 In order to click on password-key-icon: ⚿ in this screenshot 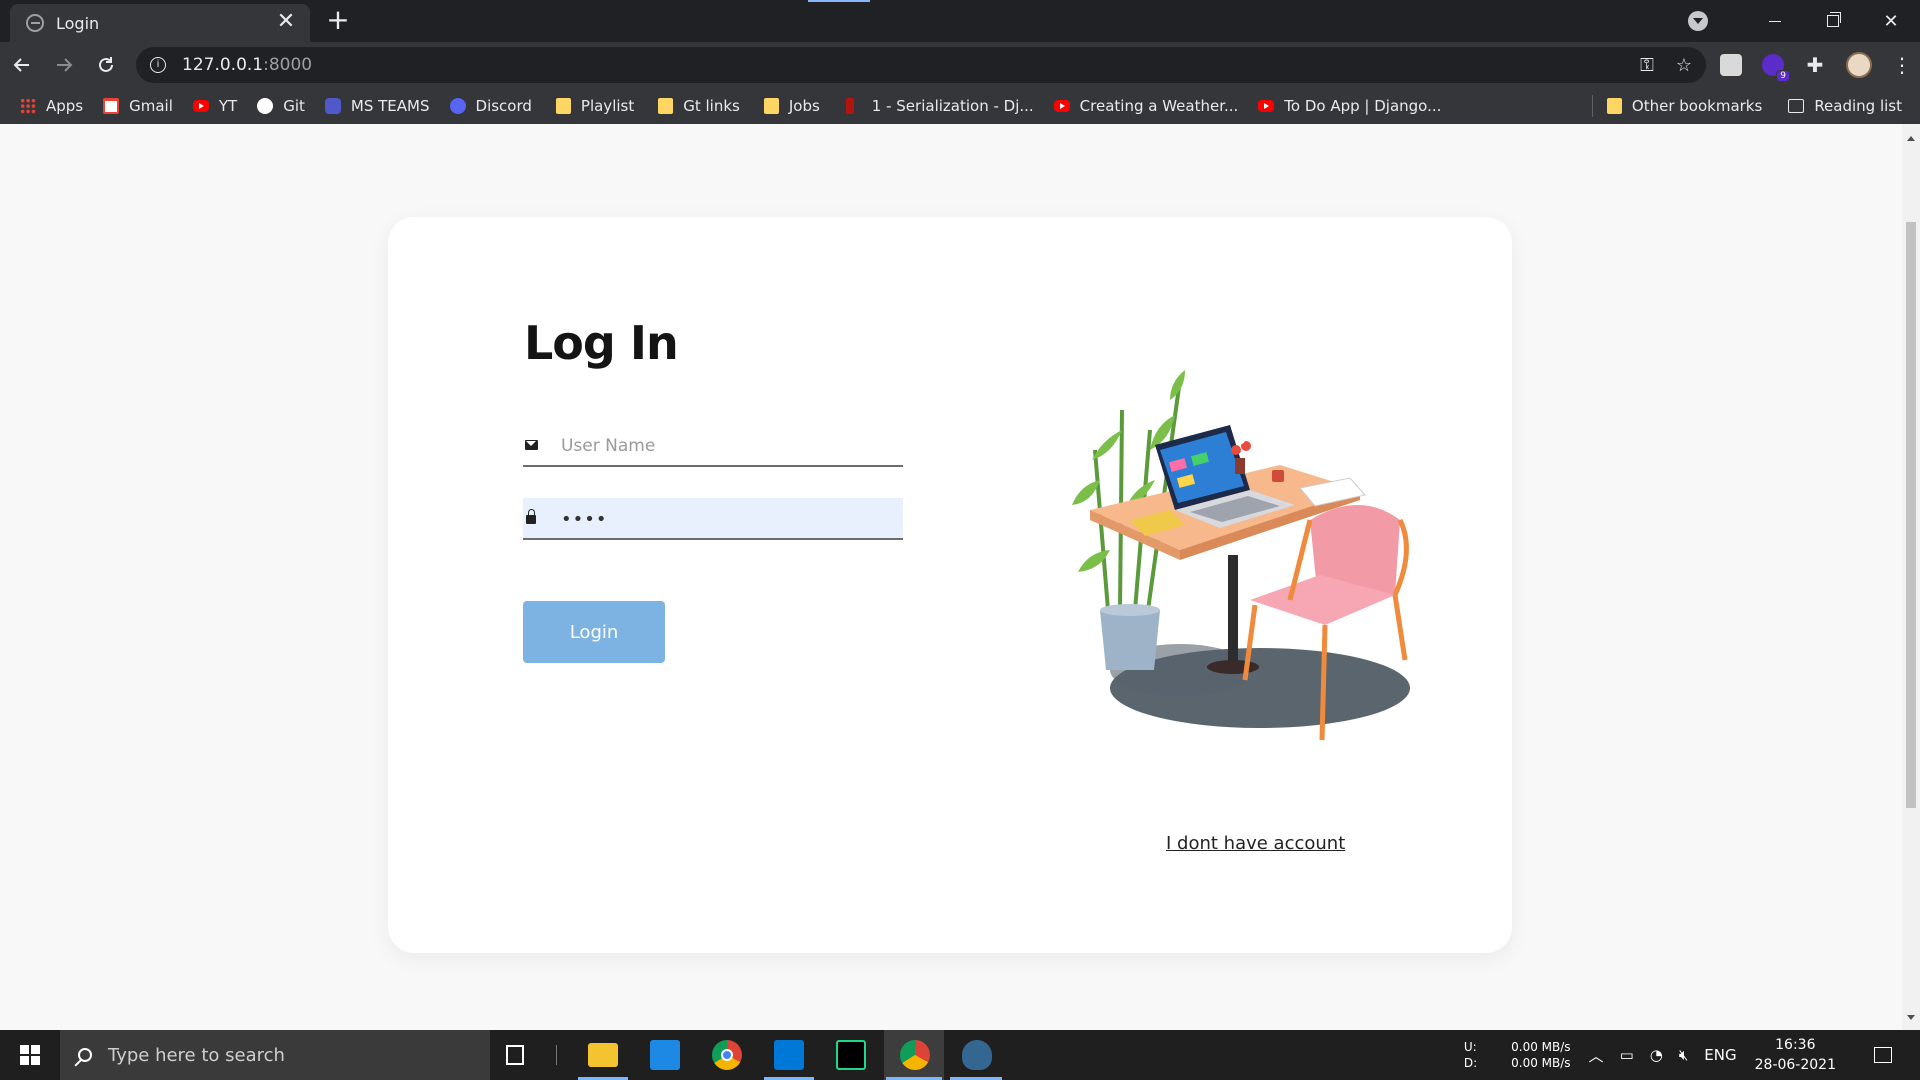, I will do `click(1647, 65)`.